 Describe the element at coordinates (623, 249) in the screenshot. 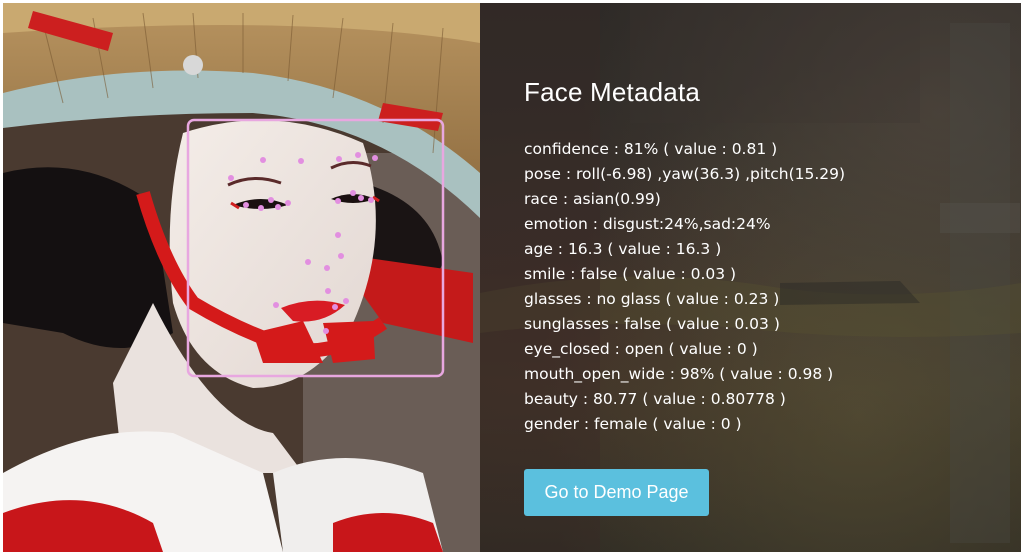

I see `metadata-age: age : 16.3 ( value : 16.3 )` at that location.